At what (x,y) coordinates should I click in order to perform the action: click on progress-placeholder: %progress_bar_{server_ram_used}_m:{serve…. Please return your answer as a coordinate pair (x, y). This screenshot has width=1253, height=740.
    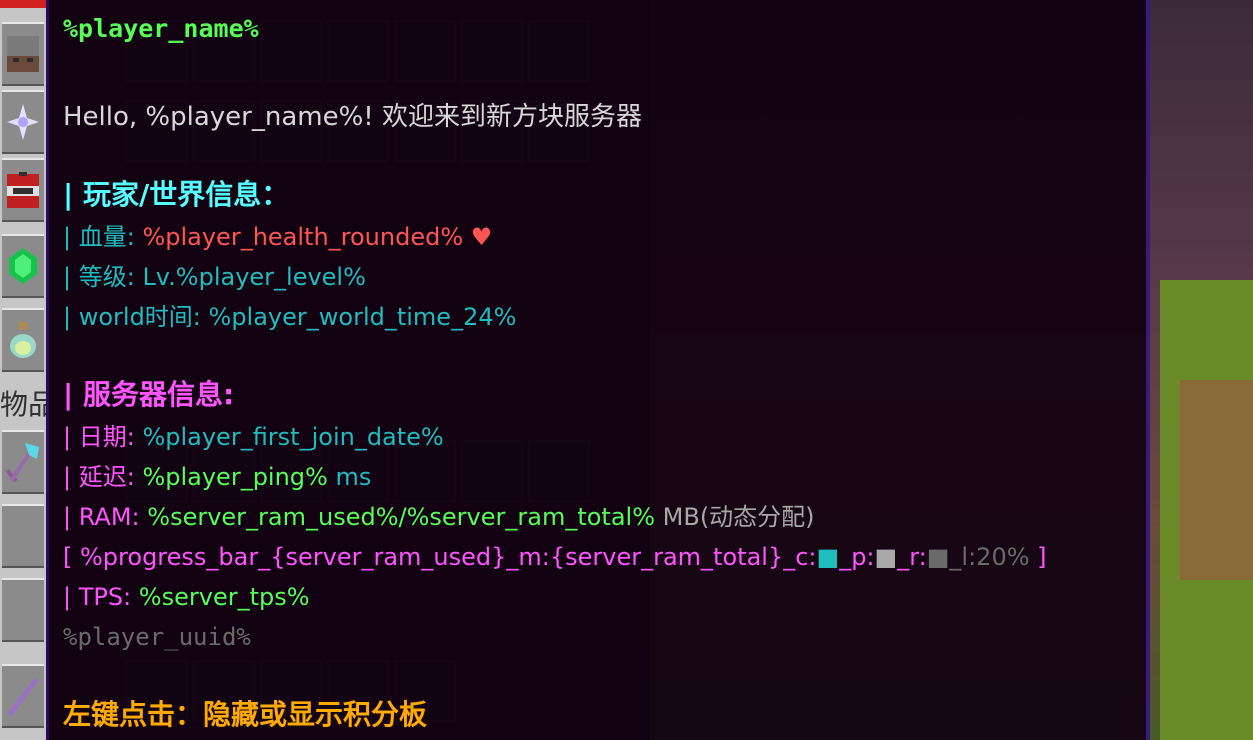
    Looking at the image, I should click on (448, 557).